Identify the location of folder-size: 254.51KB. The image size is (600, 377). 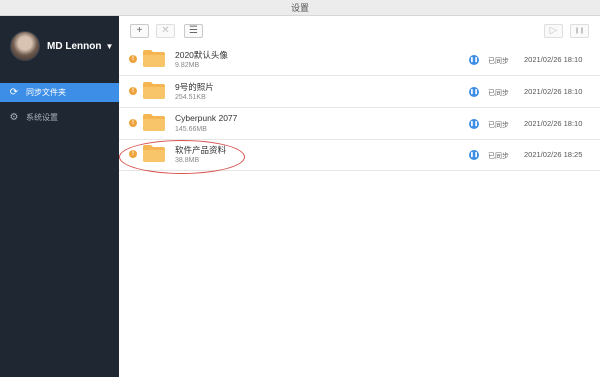
(190, 97).